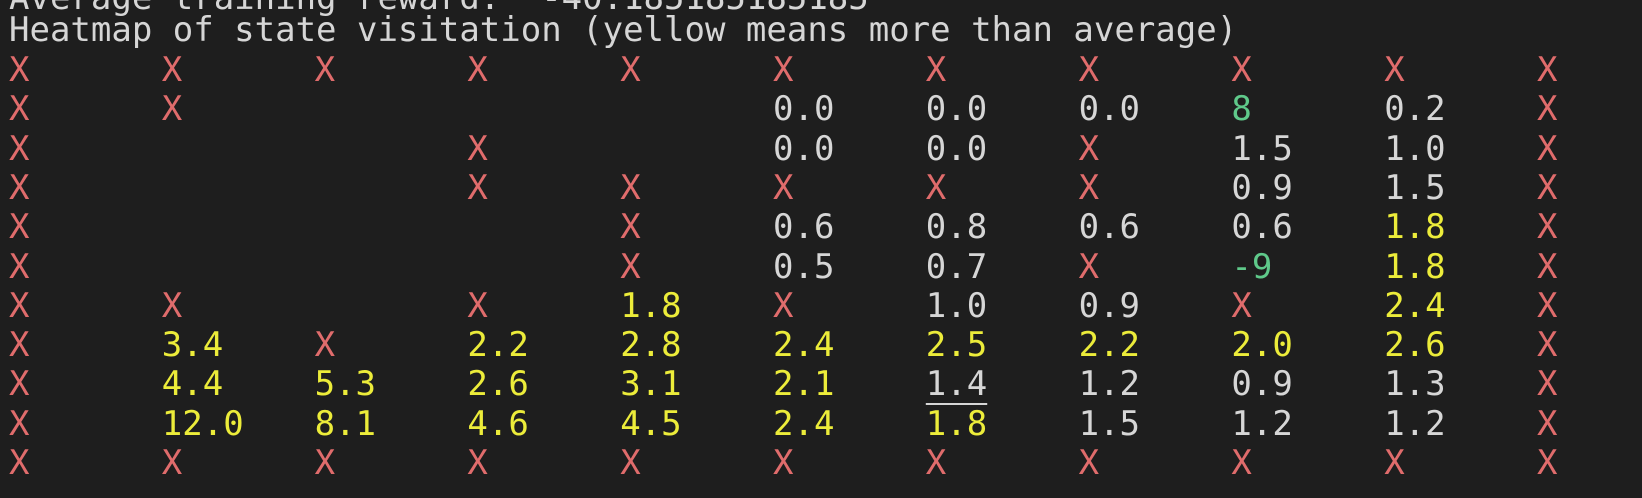 The height and width of the screenshot is (498, 1642). I want to click on heatmap-cell: 0.5, so click(804, 266).